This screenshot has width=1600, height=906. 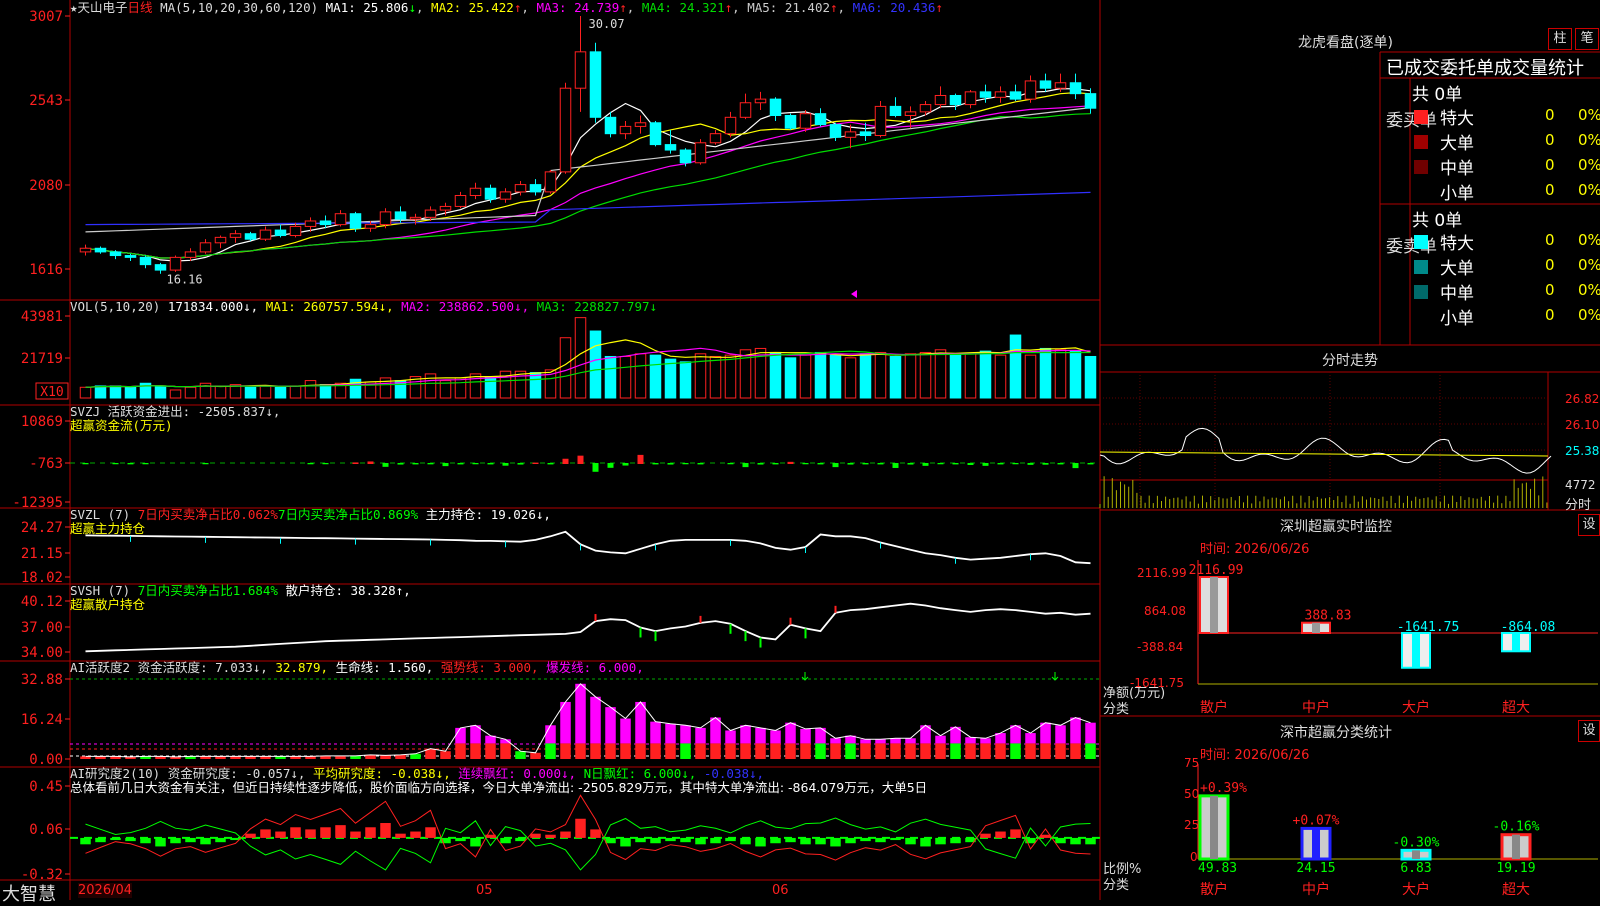 I want to click on stock-name: ★天山电子, so click(x=99, y=7).